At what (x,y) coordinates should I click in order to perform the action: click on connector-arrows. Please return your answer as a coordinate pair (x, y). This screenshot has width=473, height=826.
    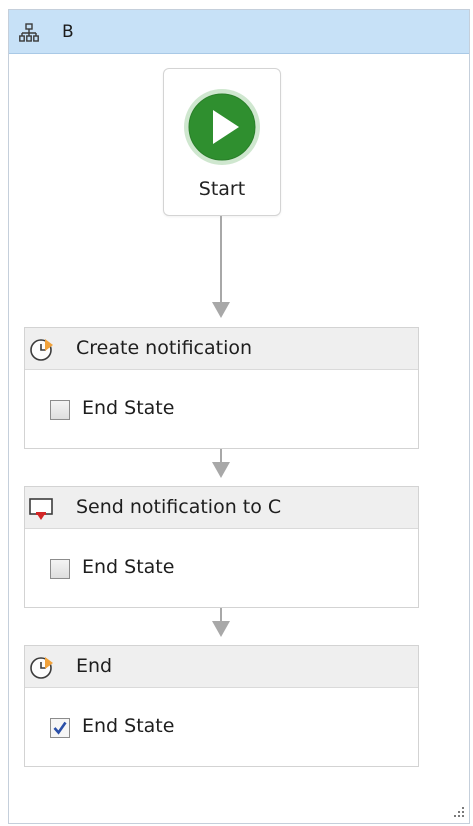
    Looking at the image, I should click on (221, 426).